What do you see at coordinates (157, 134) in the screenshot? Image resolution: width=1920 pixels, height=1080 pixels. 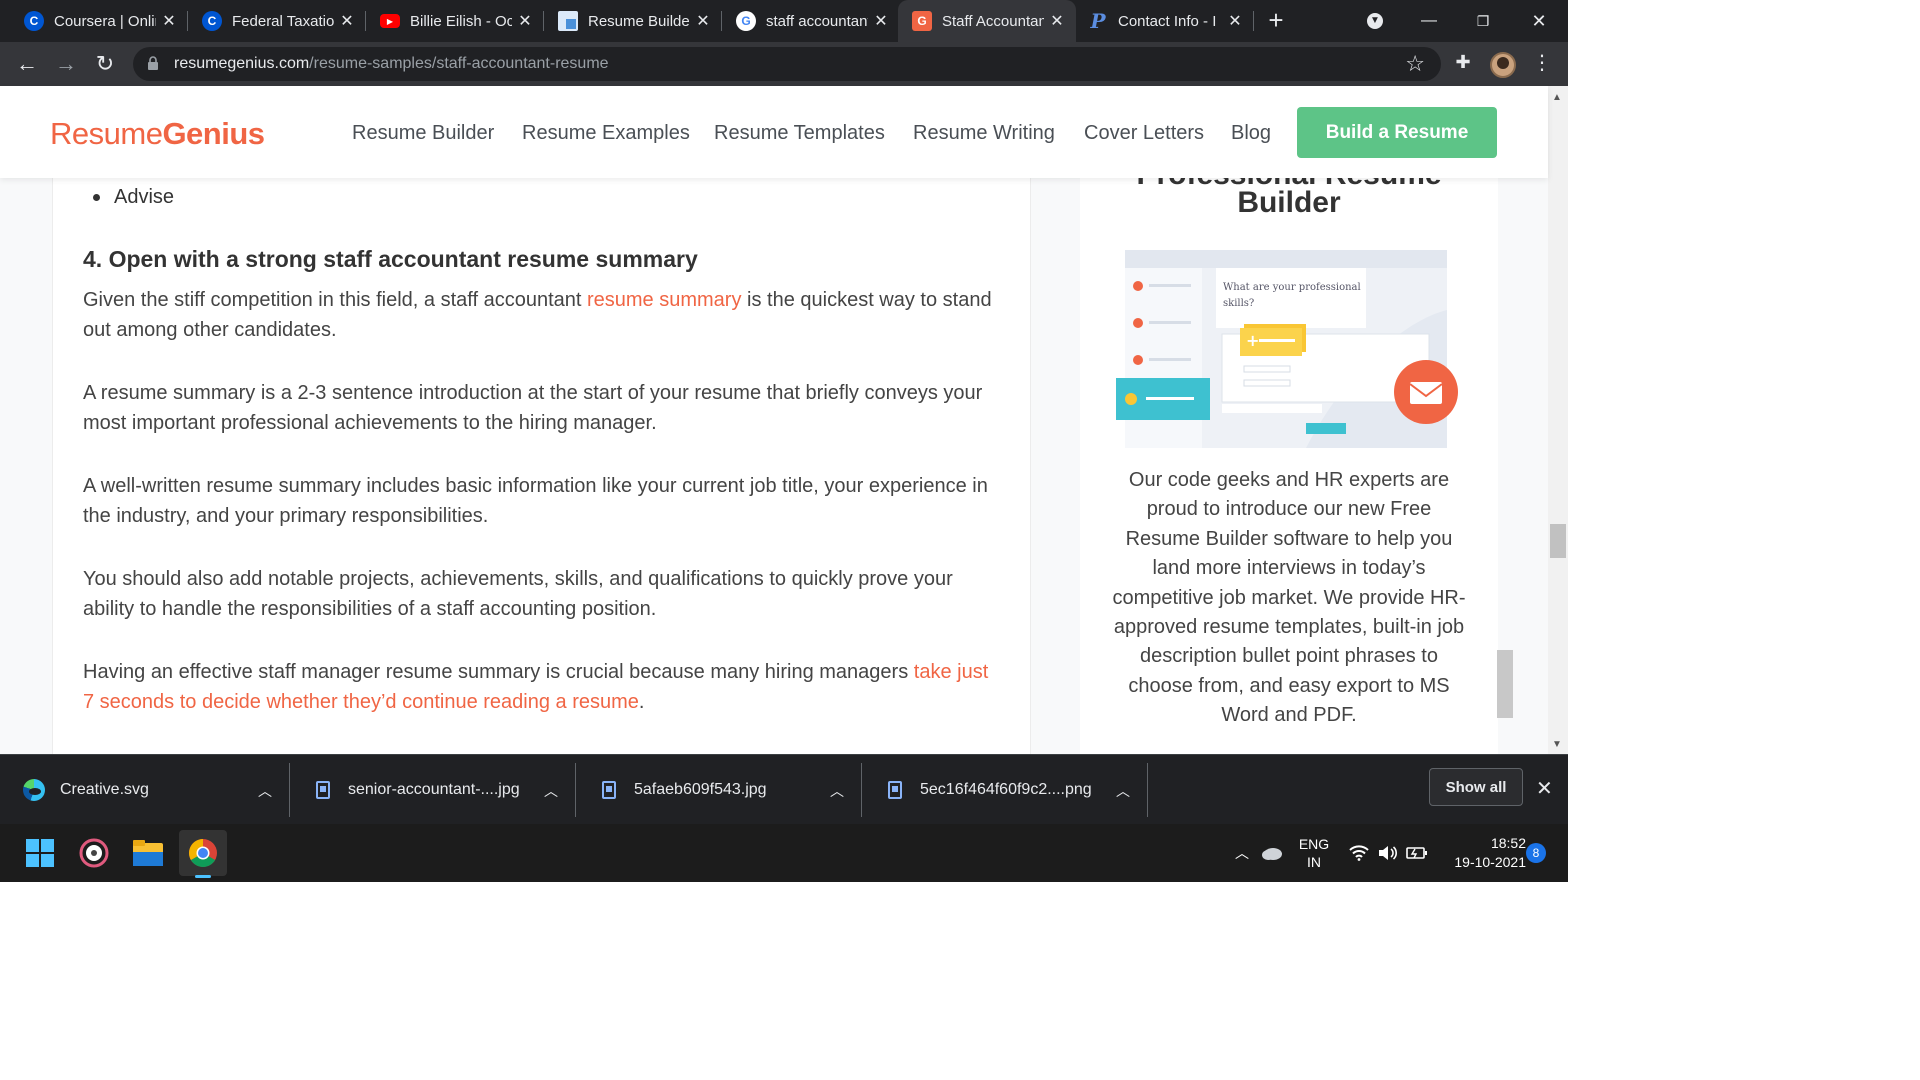 I see `resumegenius-logo: ResumeGenius` at bounding box center [157, 134].